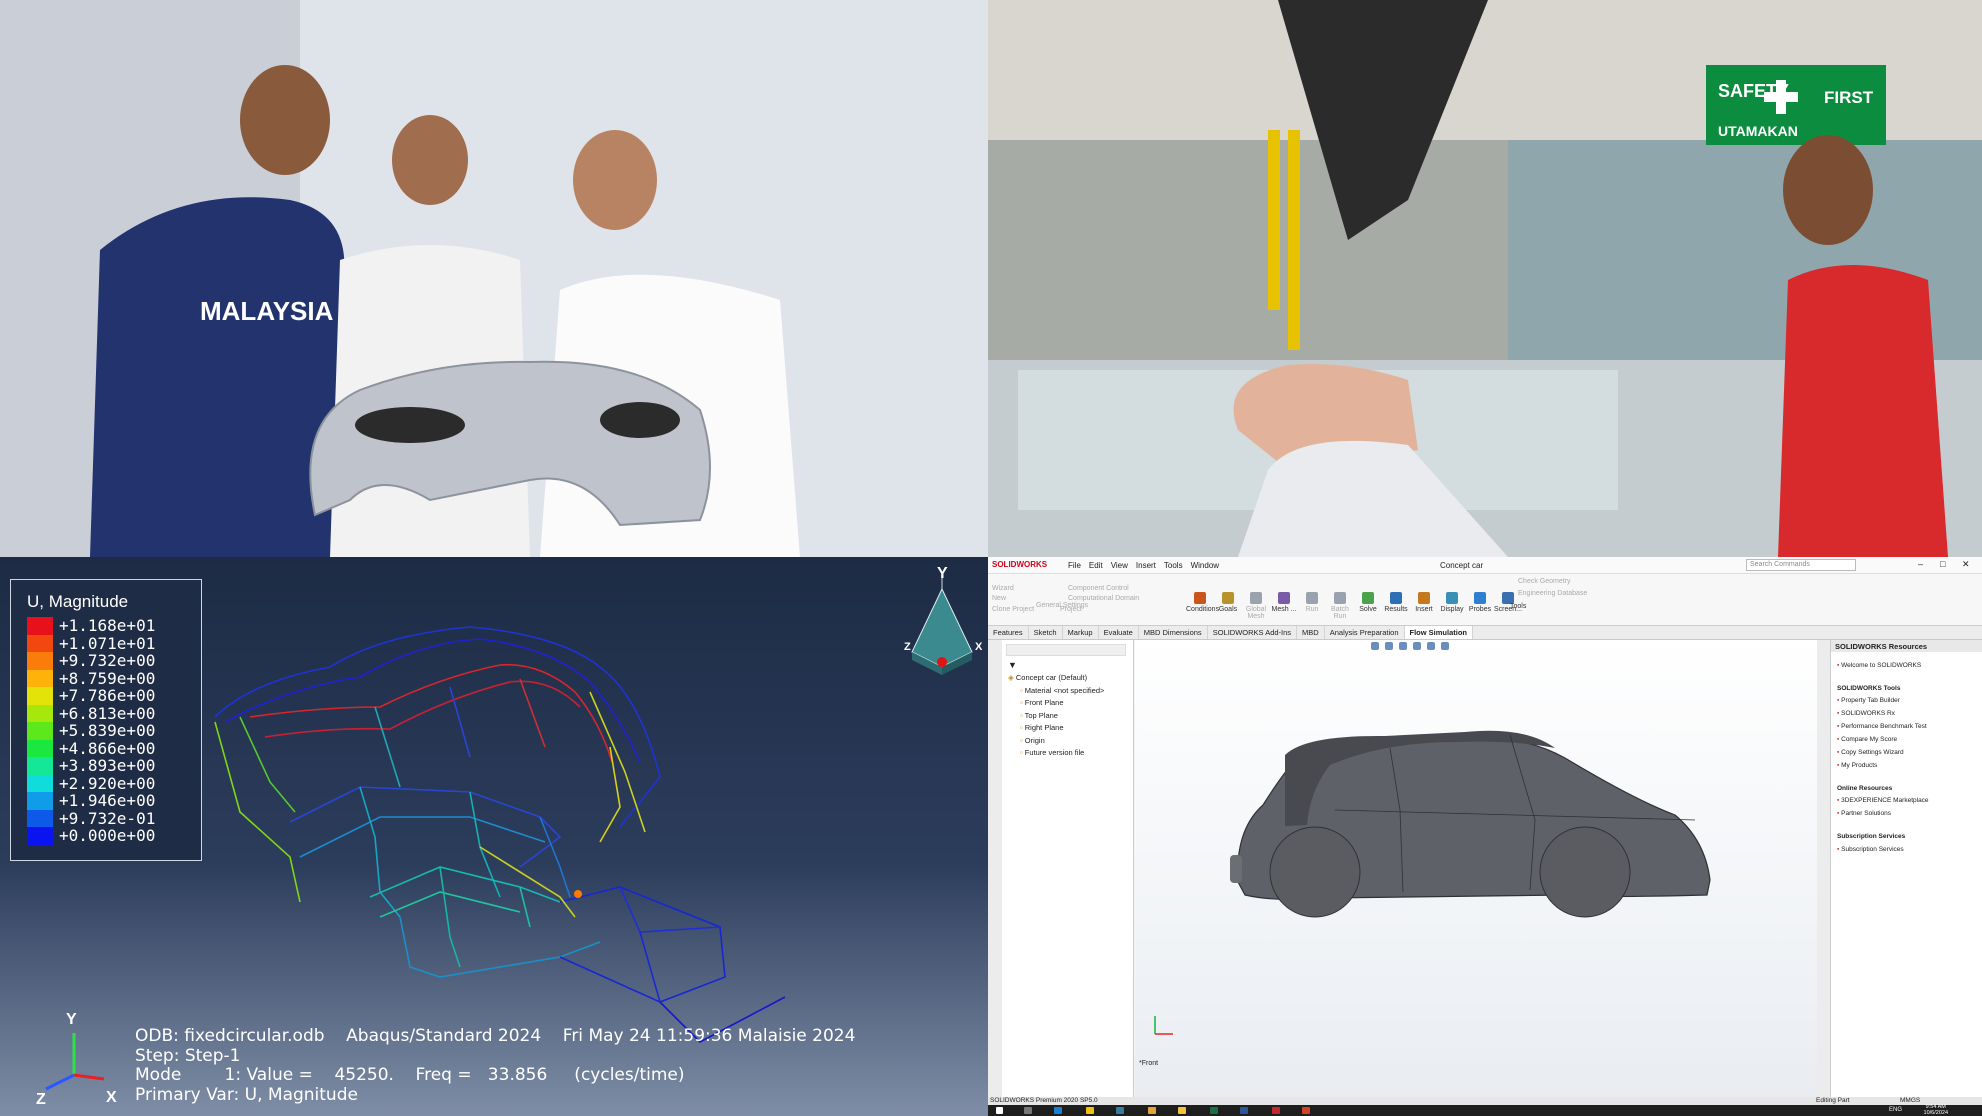 The height and width of the screenshot is (1116, 1982). Describe the element at coordinates (1389, 646) in the screenshot. I see `zoom-area-icon` at that location.